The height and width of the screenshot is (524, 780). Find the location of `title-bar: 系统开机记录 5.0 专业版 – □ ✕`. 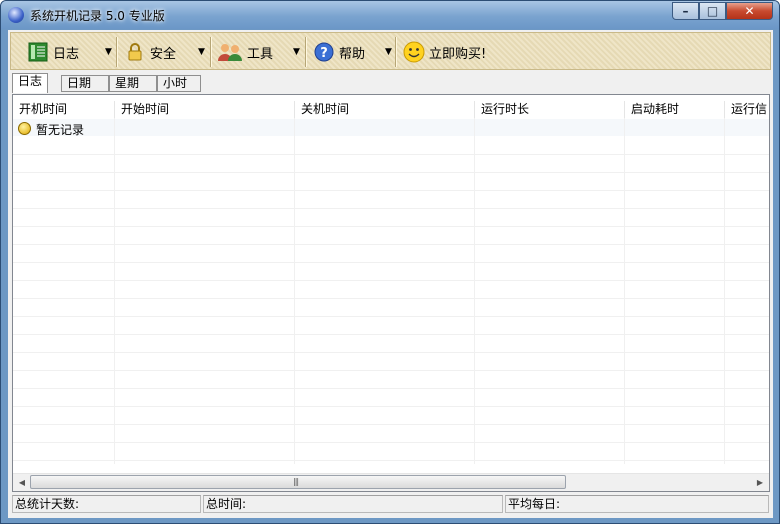

title-bar: 系统开机记录 5.0 专业版 – □ ✕ is located at coordinates (390, 15).